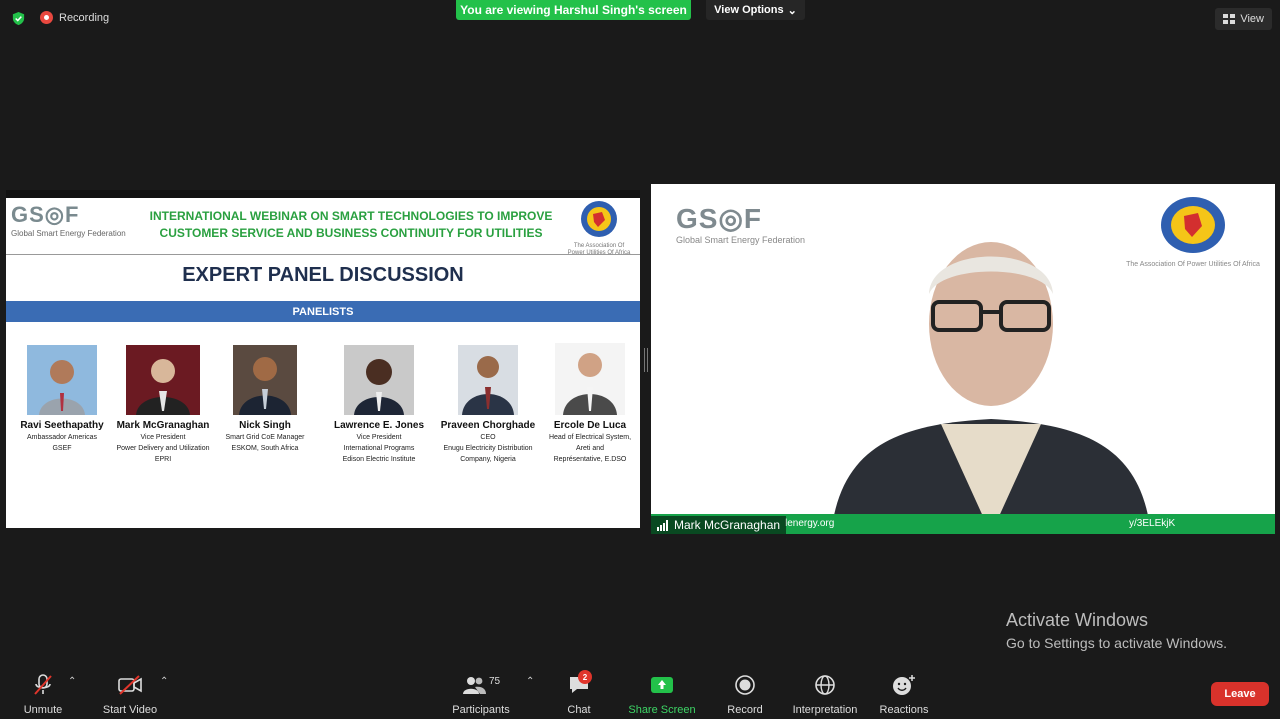 This screenshot has height=719, width=1280. What do you see at coordinates (474, 685) in the screenshot?
I see `participants-icon` at bounding box center [474, 685].